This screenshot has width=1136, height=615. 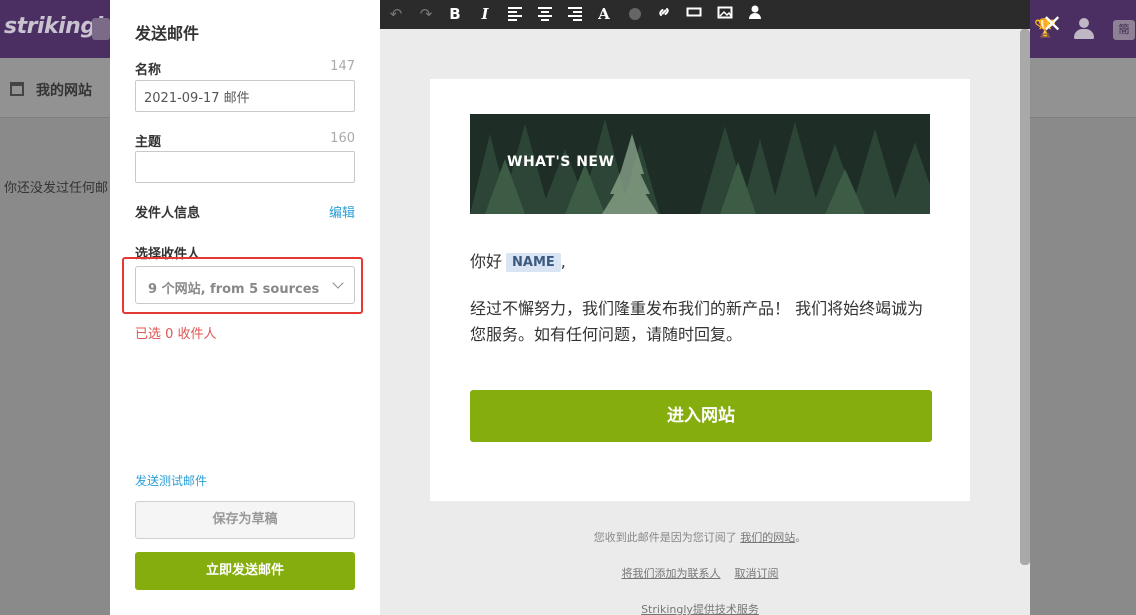 I want to click on send-now-button: 立即发送邮件, so click(x=245, y=571).